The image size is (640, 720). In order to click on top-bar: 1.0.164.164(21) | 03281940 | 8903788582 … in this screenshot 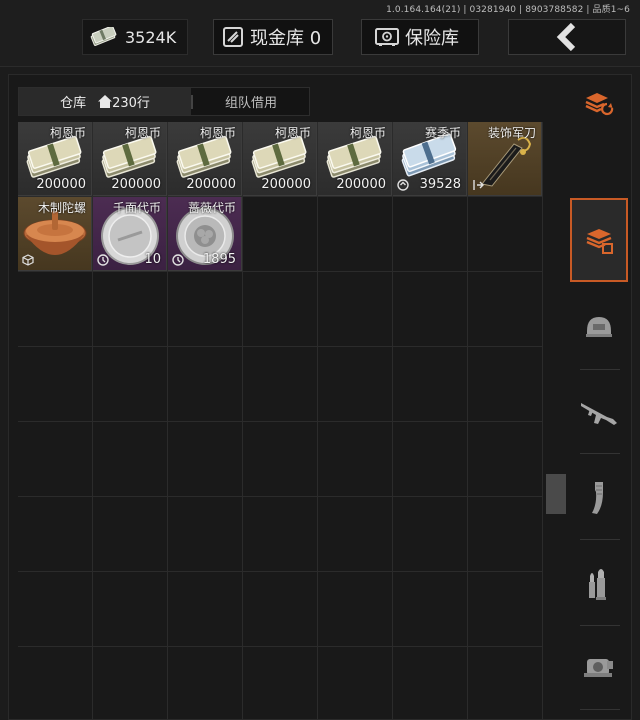, I will do `click(320, 33)`.